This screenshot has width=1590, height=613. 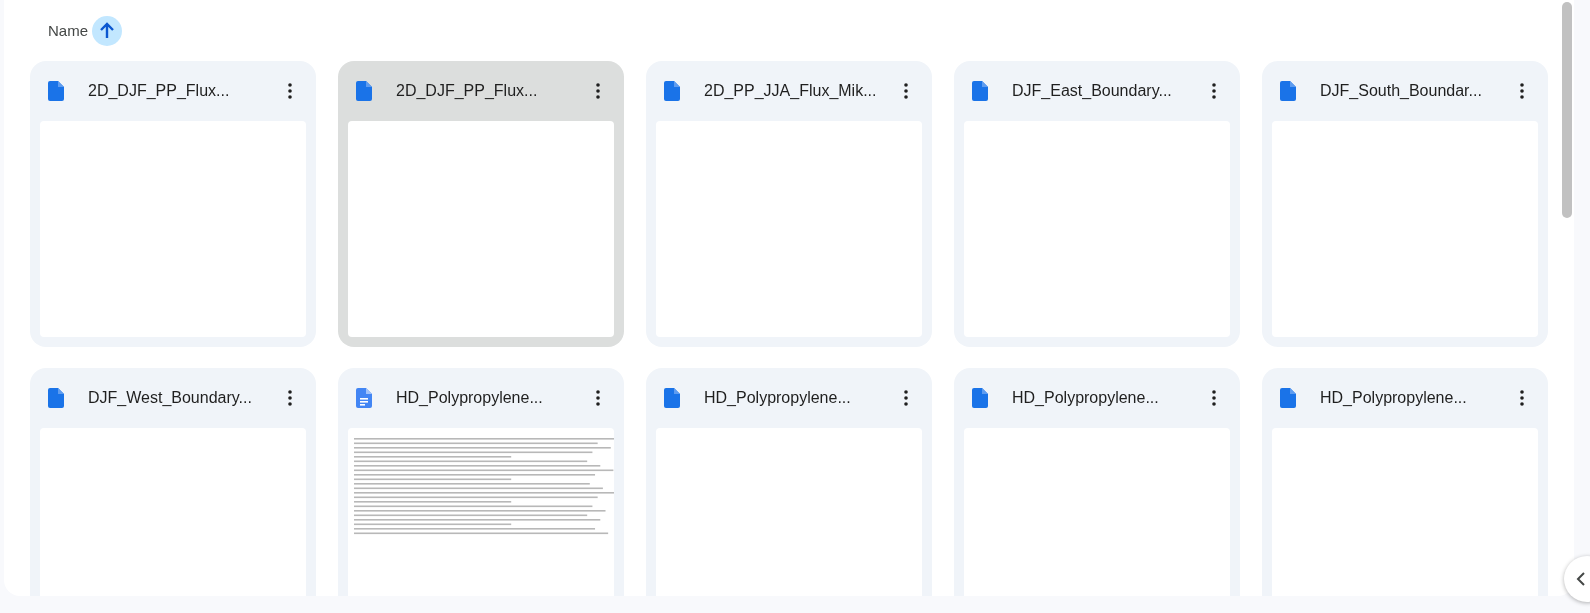 I want to click on document-icon, so click(x=364, y=398).